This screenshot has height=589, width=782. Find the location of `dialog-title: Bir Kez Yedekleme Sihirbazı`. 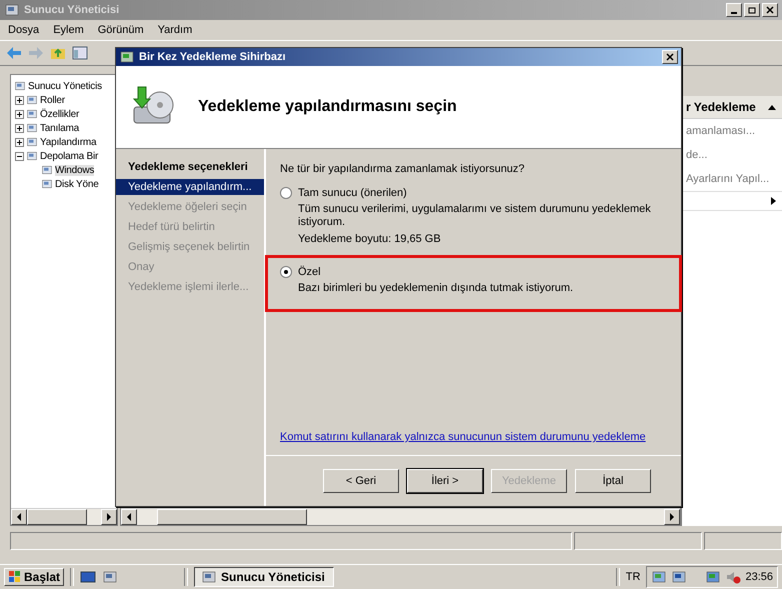

dialog-title: Bir Kez Yedekleme Sihirbazı is located at coordinates (212, 57).